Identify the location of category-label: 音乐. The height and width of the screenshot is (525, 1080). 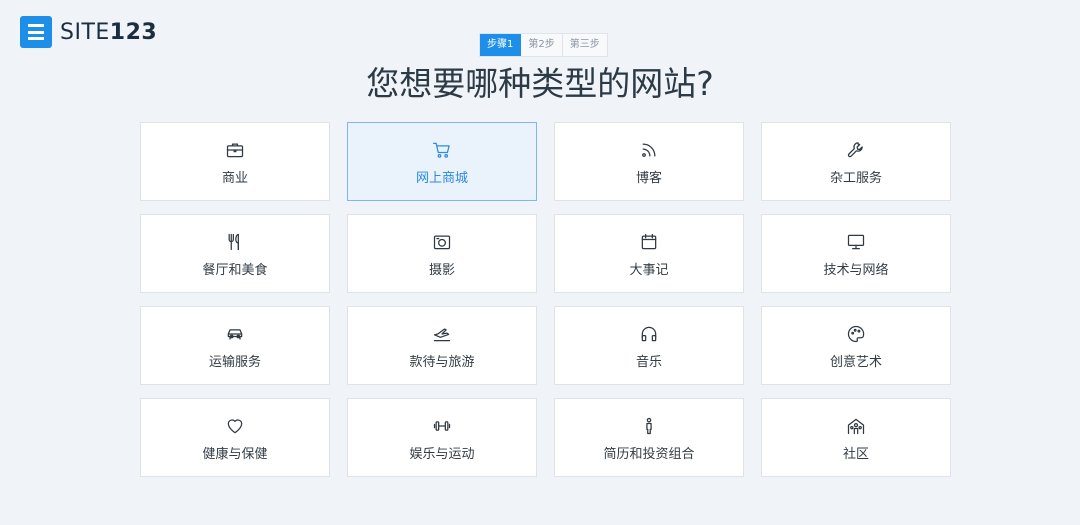
(648, 362).